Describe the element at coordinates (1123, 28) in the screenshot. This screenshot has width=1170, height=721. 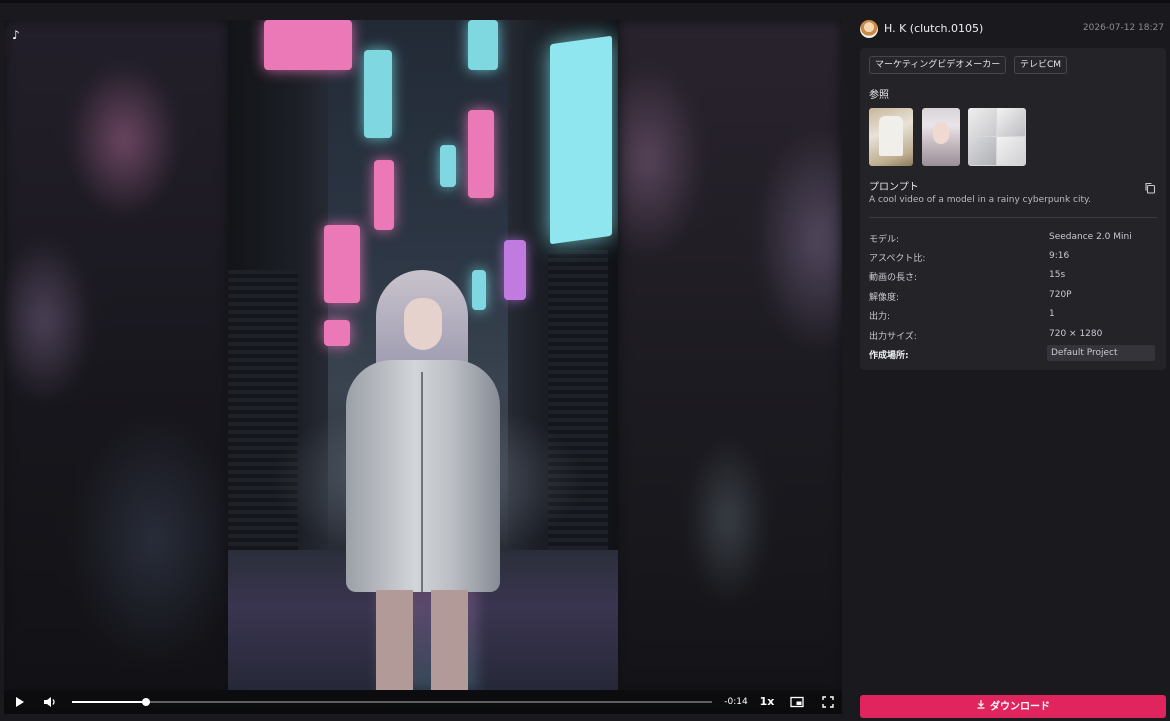
I see `timestamp: 2026-07-12 18:27` at that location.